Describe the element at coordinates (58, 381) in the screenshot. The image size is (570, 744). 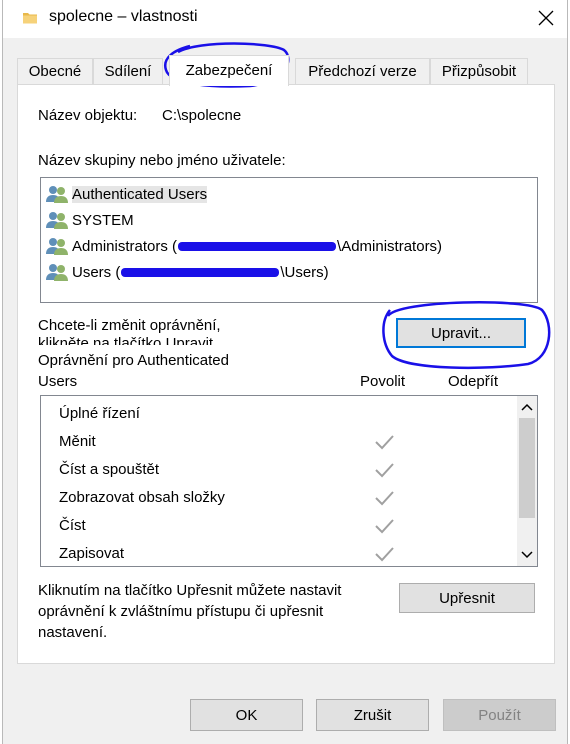
I see `permissions-title-line2: Users` at that location.